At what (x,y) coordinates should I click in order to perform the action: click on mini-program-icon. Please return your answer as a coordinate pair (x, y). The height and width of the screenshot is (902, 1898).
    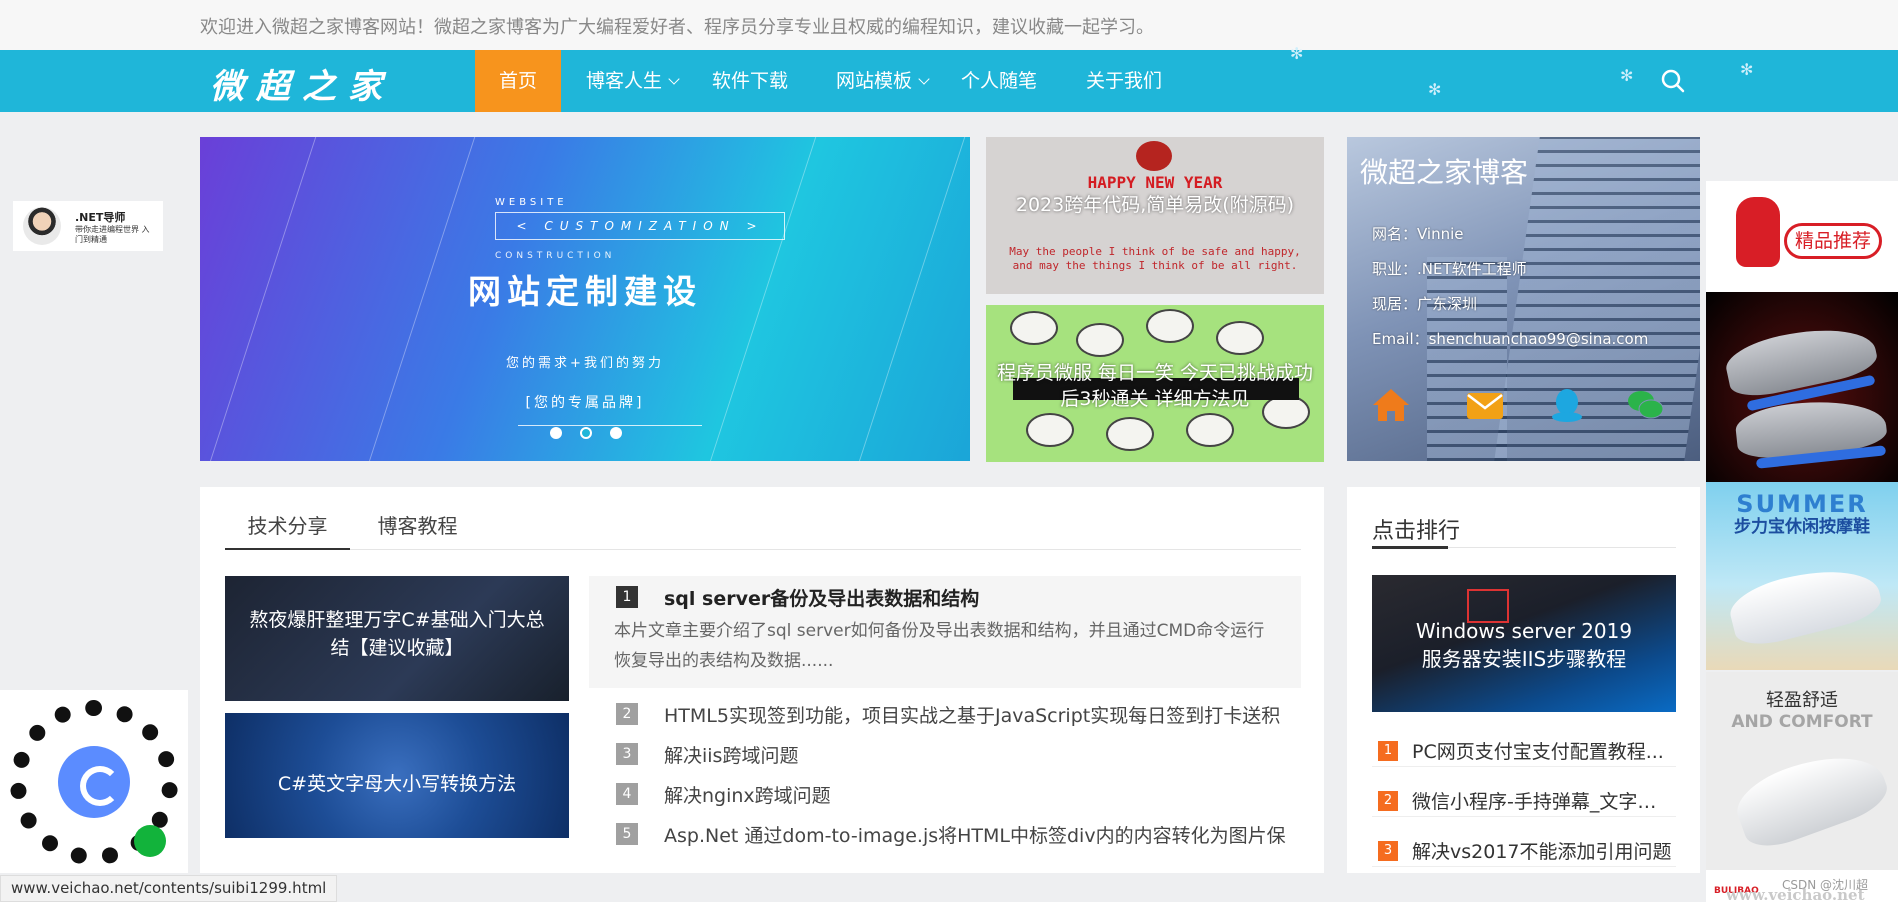
    Looking at the image, I should click on (150, 841).